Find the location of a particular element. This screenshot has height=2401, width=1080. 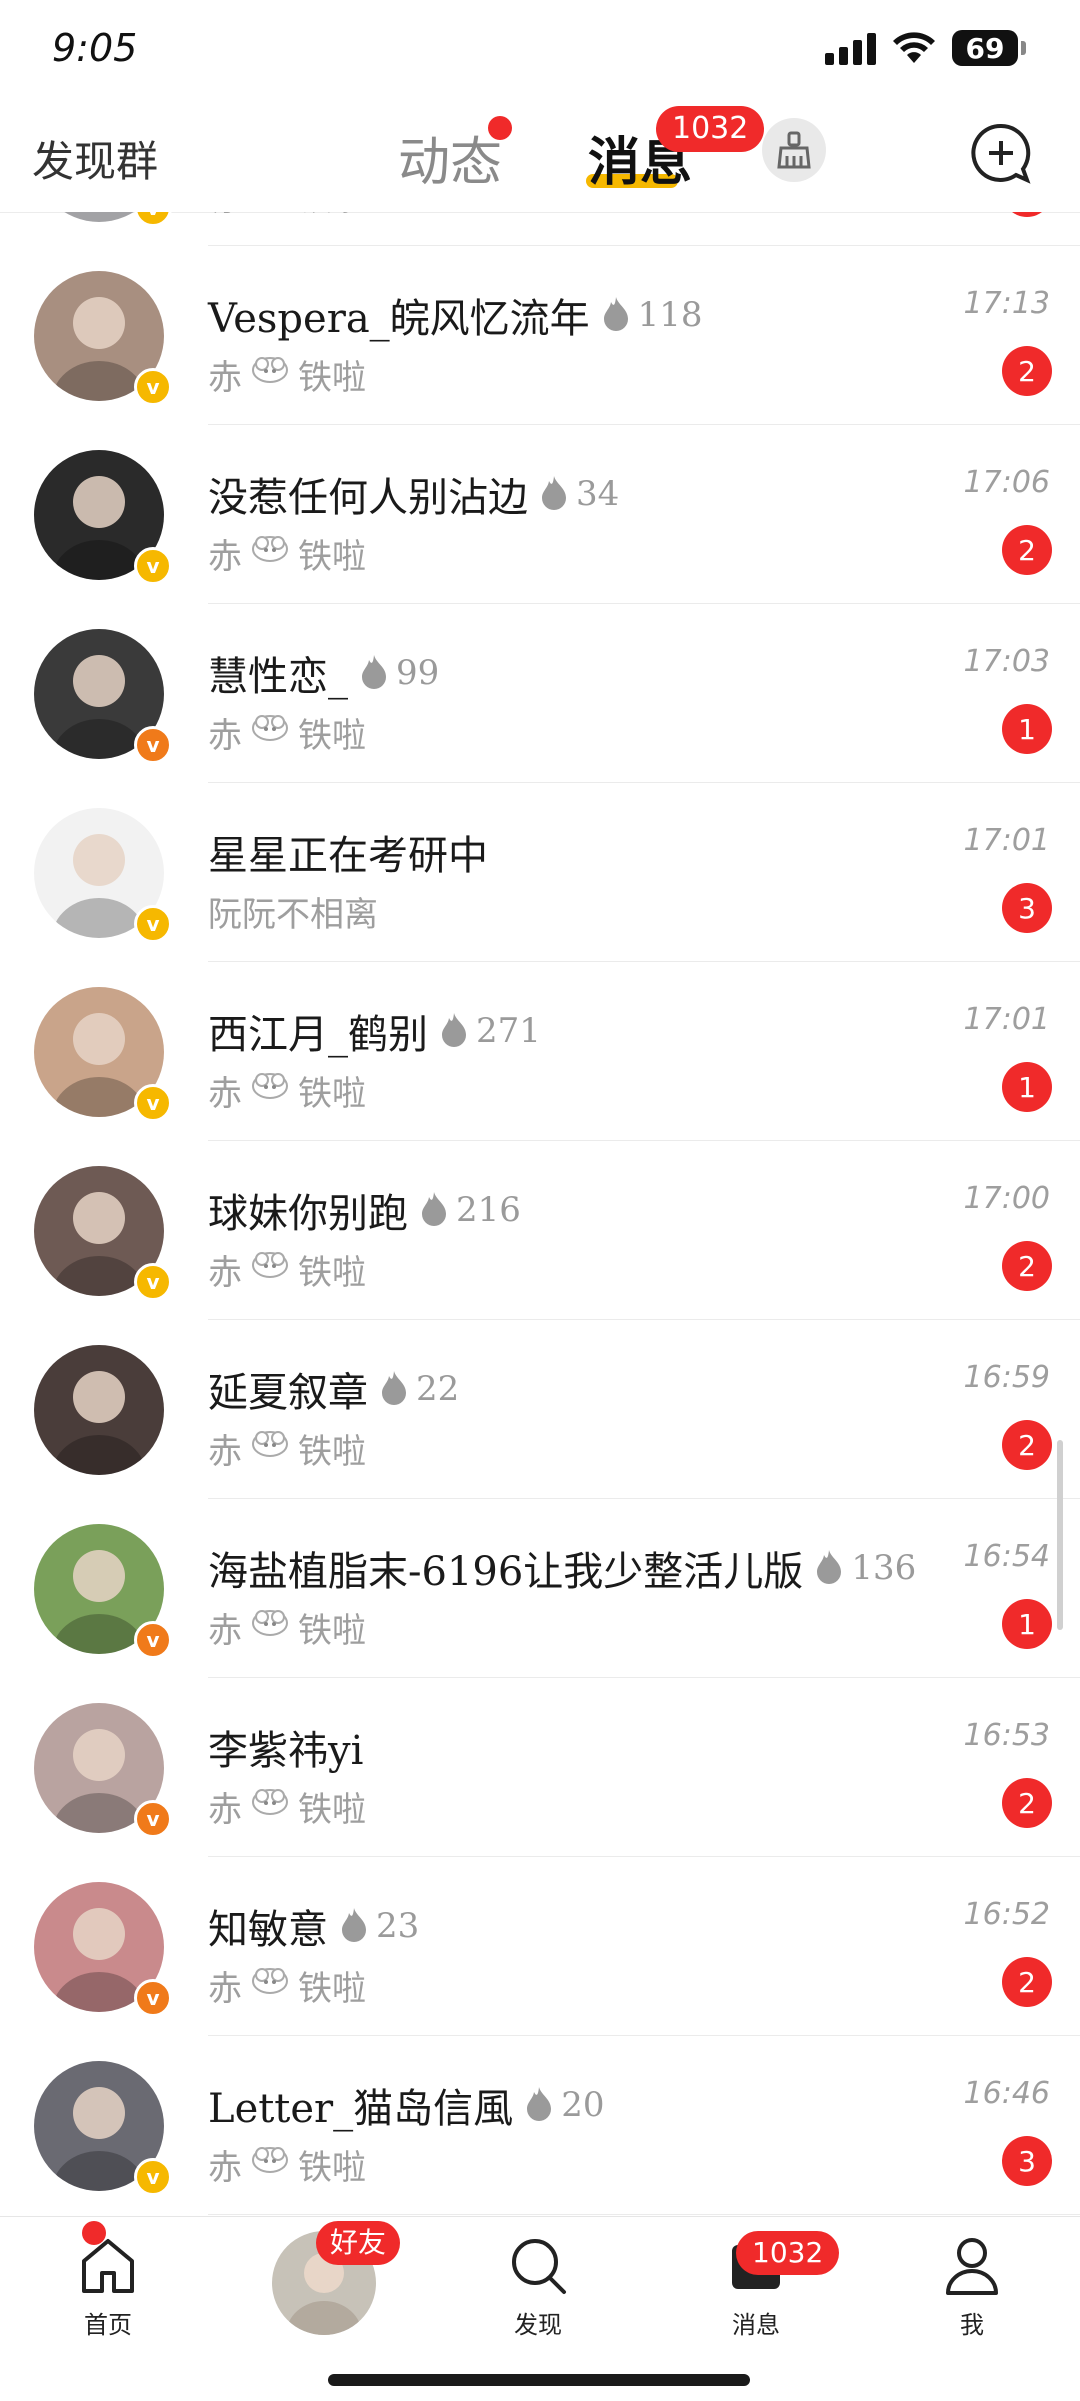

message-row: v 海盐植脂末-6196让我少整活儿版 136 赤 铁啦 16:54 1 is located at coordinates (540, 1588).